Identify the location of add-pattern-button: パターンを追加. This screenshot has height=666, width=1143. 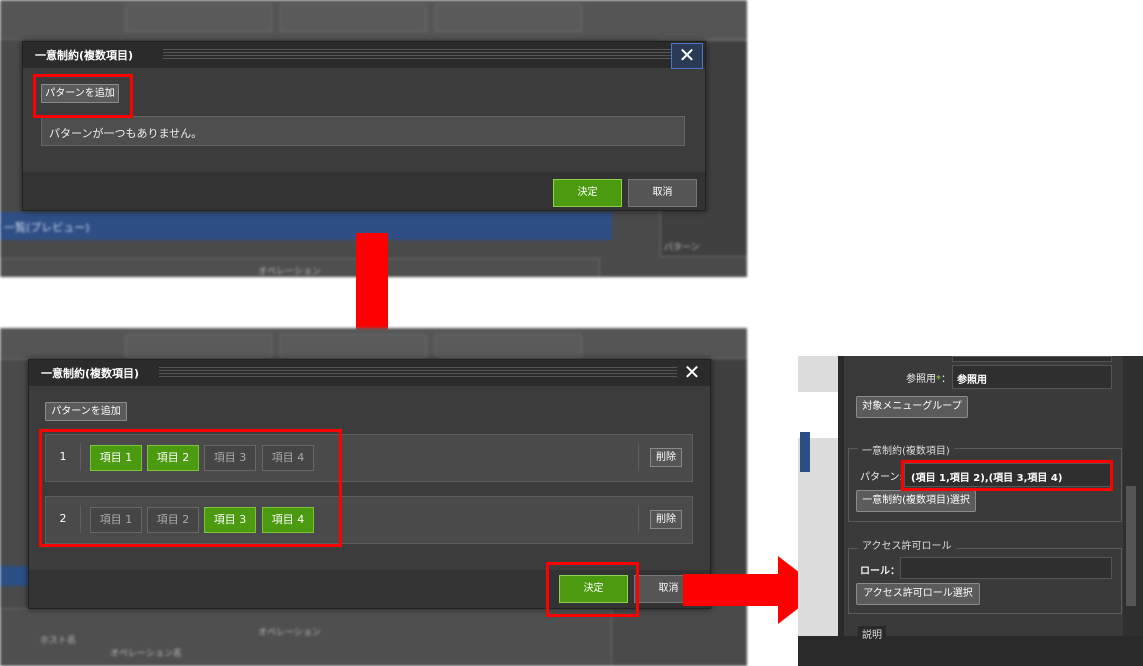
(86, 411).